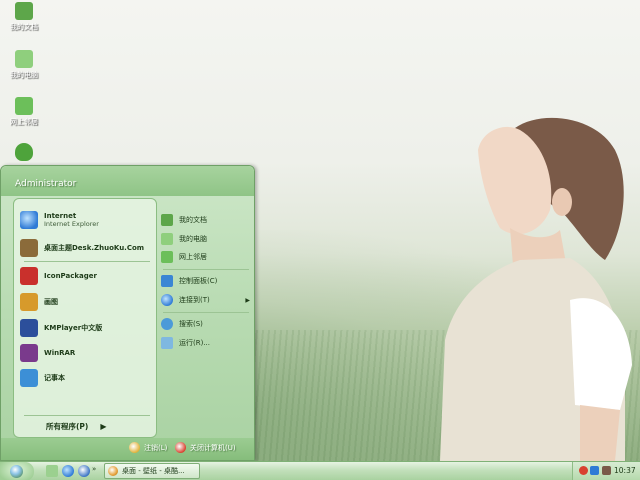  I want to click on pinned-item-title: 记事本, so click(54, 378).